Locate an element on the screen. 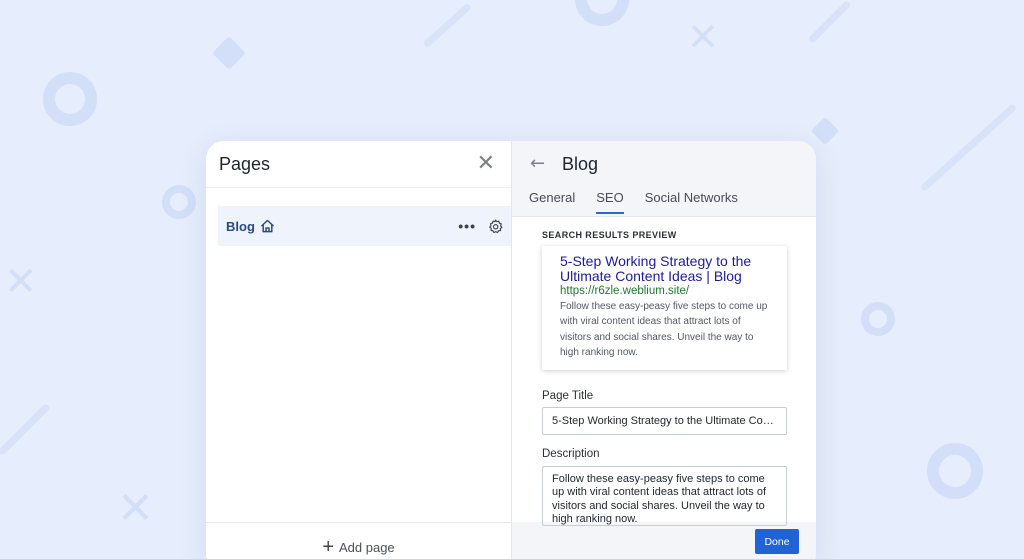 This screenshot has height=559, width=1024. close-icon: ✕ is located at coordinates (486, 164).